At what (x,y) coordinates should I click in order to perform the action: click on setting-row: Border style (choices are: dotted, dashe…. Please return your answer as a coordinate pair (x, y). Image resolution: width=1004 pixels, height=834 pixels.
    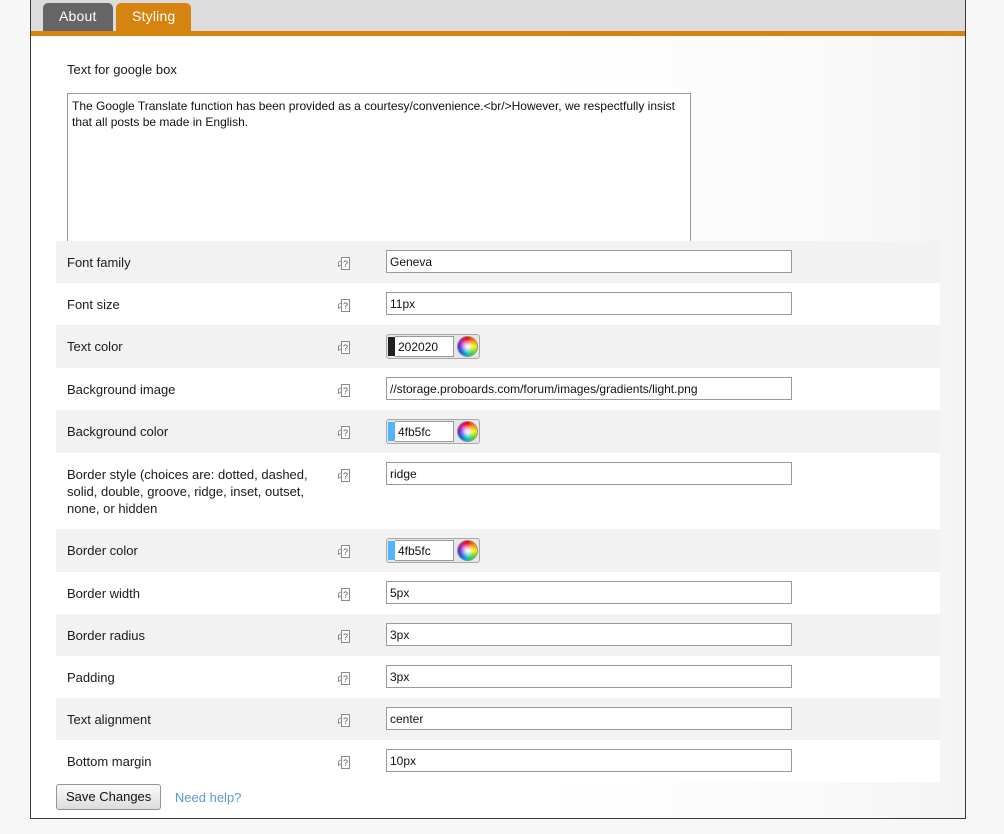
    Looking at the image, I should click on (498, 491).